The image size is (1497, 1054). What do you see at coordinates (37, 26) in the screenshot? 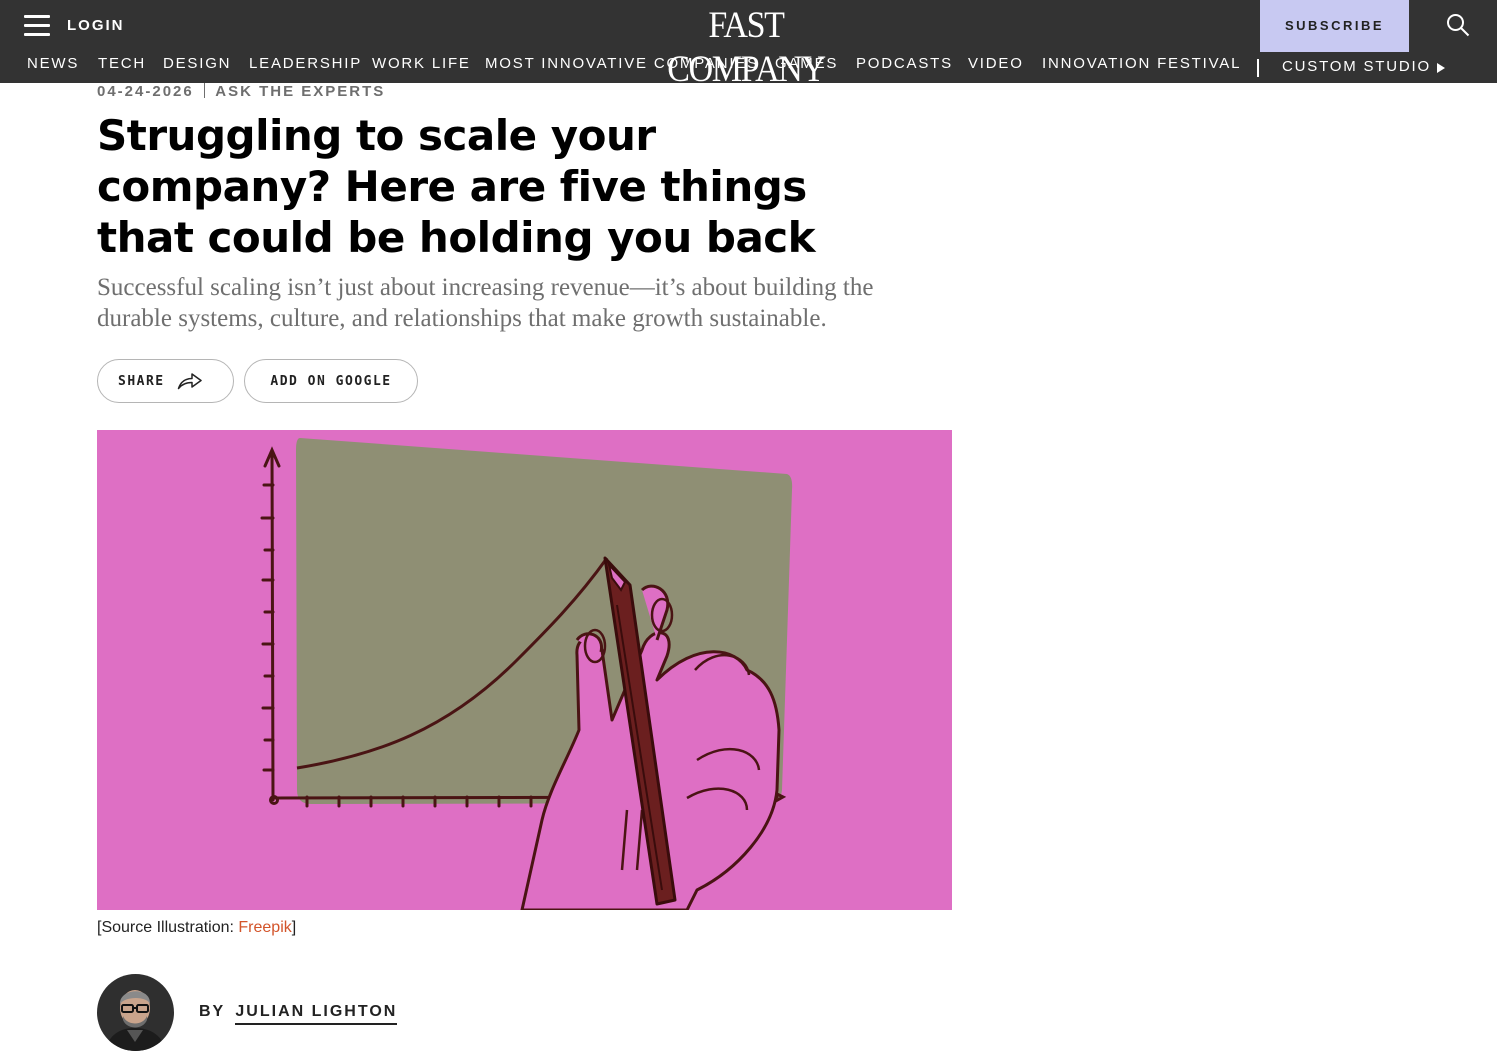
I see `hamburger-menu-icon` at bounding box center [37, 26].